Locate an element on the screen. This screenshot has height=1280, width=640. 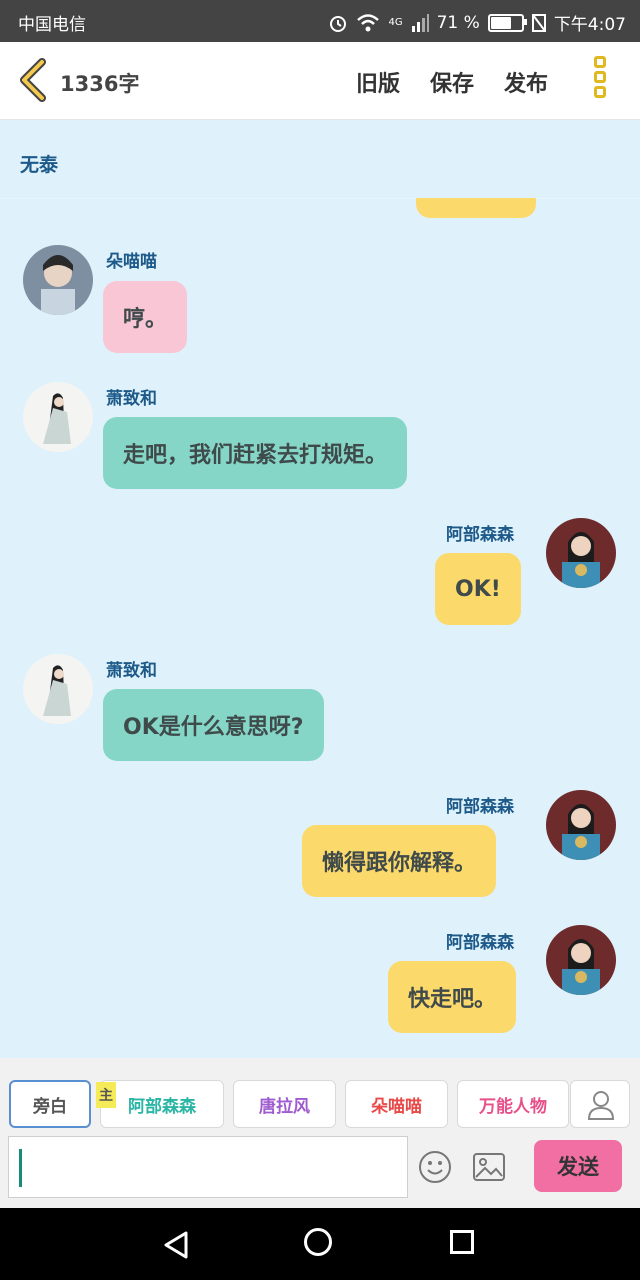
character-manage-button is located at coordinates (600, 1104).